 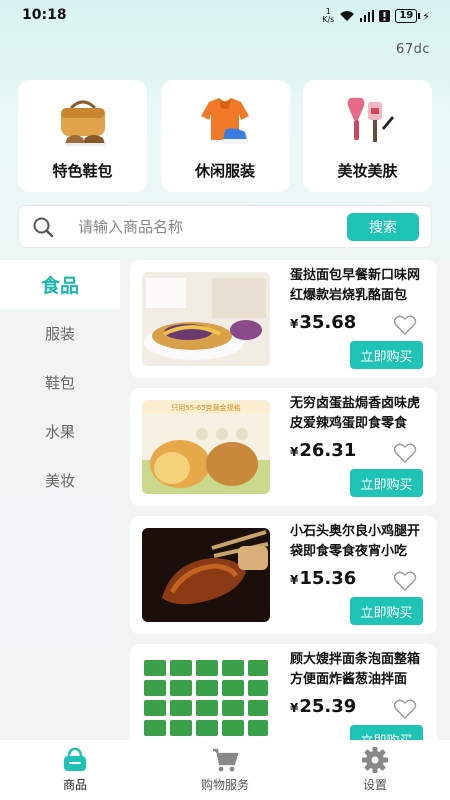 I want to click on search-icon, so click(x=43, y=227).